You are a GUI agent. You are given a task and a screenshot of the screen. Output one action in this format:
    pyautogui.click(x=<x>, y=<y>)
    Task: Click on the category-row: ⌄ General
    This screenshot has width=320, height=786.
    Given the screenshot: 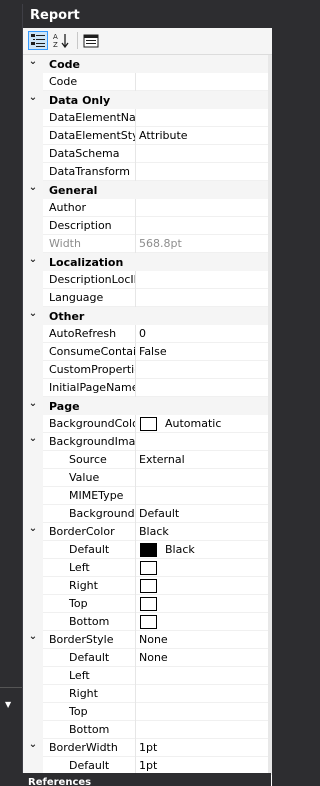 What is the action you would take?
    pyautogui.click(x=145, y=190)
    